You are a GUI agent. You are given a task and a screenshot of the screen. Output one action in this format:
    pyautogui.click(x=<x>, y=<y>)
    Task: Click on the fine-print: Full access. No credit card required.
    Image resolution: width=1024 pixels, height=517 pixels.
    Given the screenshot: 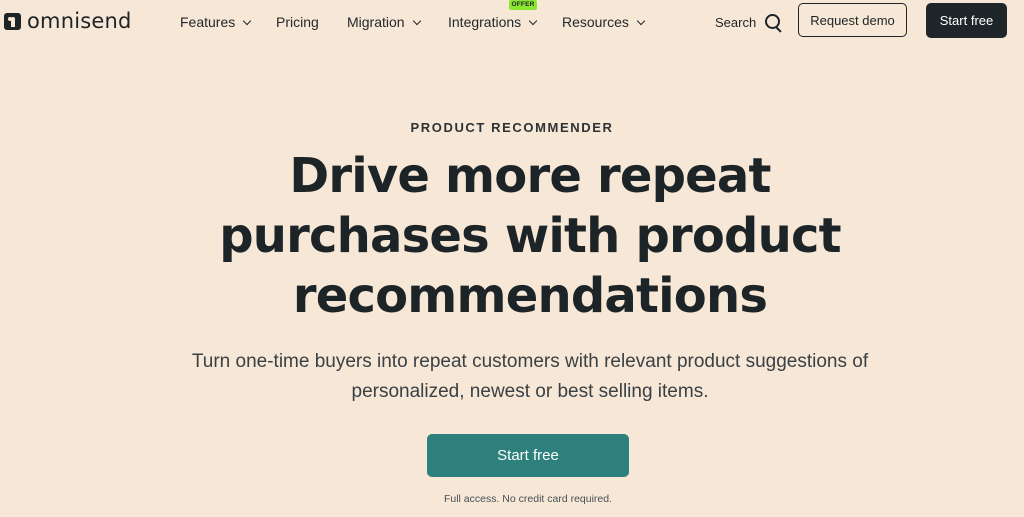 What is the action you would take?
    pyautogui.click(x=528, y=499)
    